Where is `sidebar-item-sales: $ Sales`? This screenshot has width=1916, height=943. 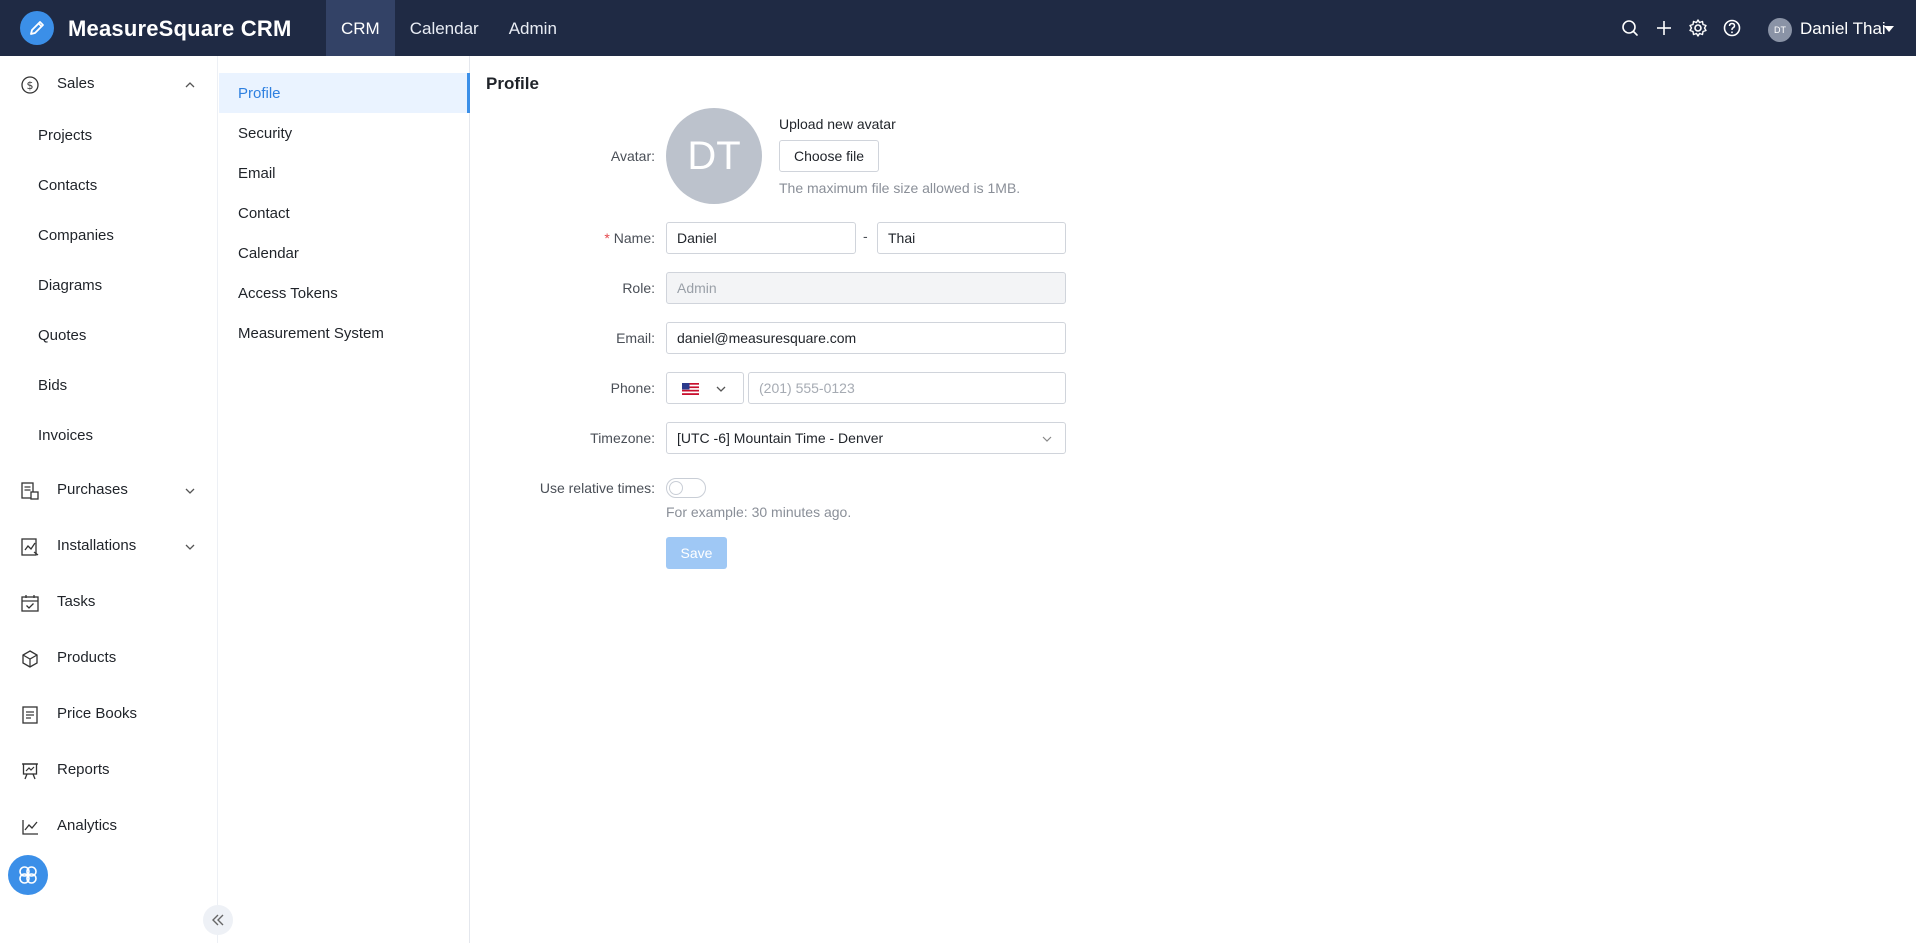
sidebar-item-sales: $ Sales is located at coordinates (109, 84).